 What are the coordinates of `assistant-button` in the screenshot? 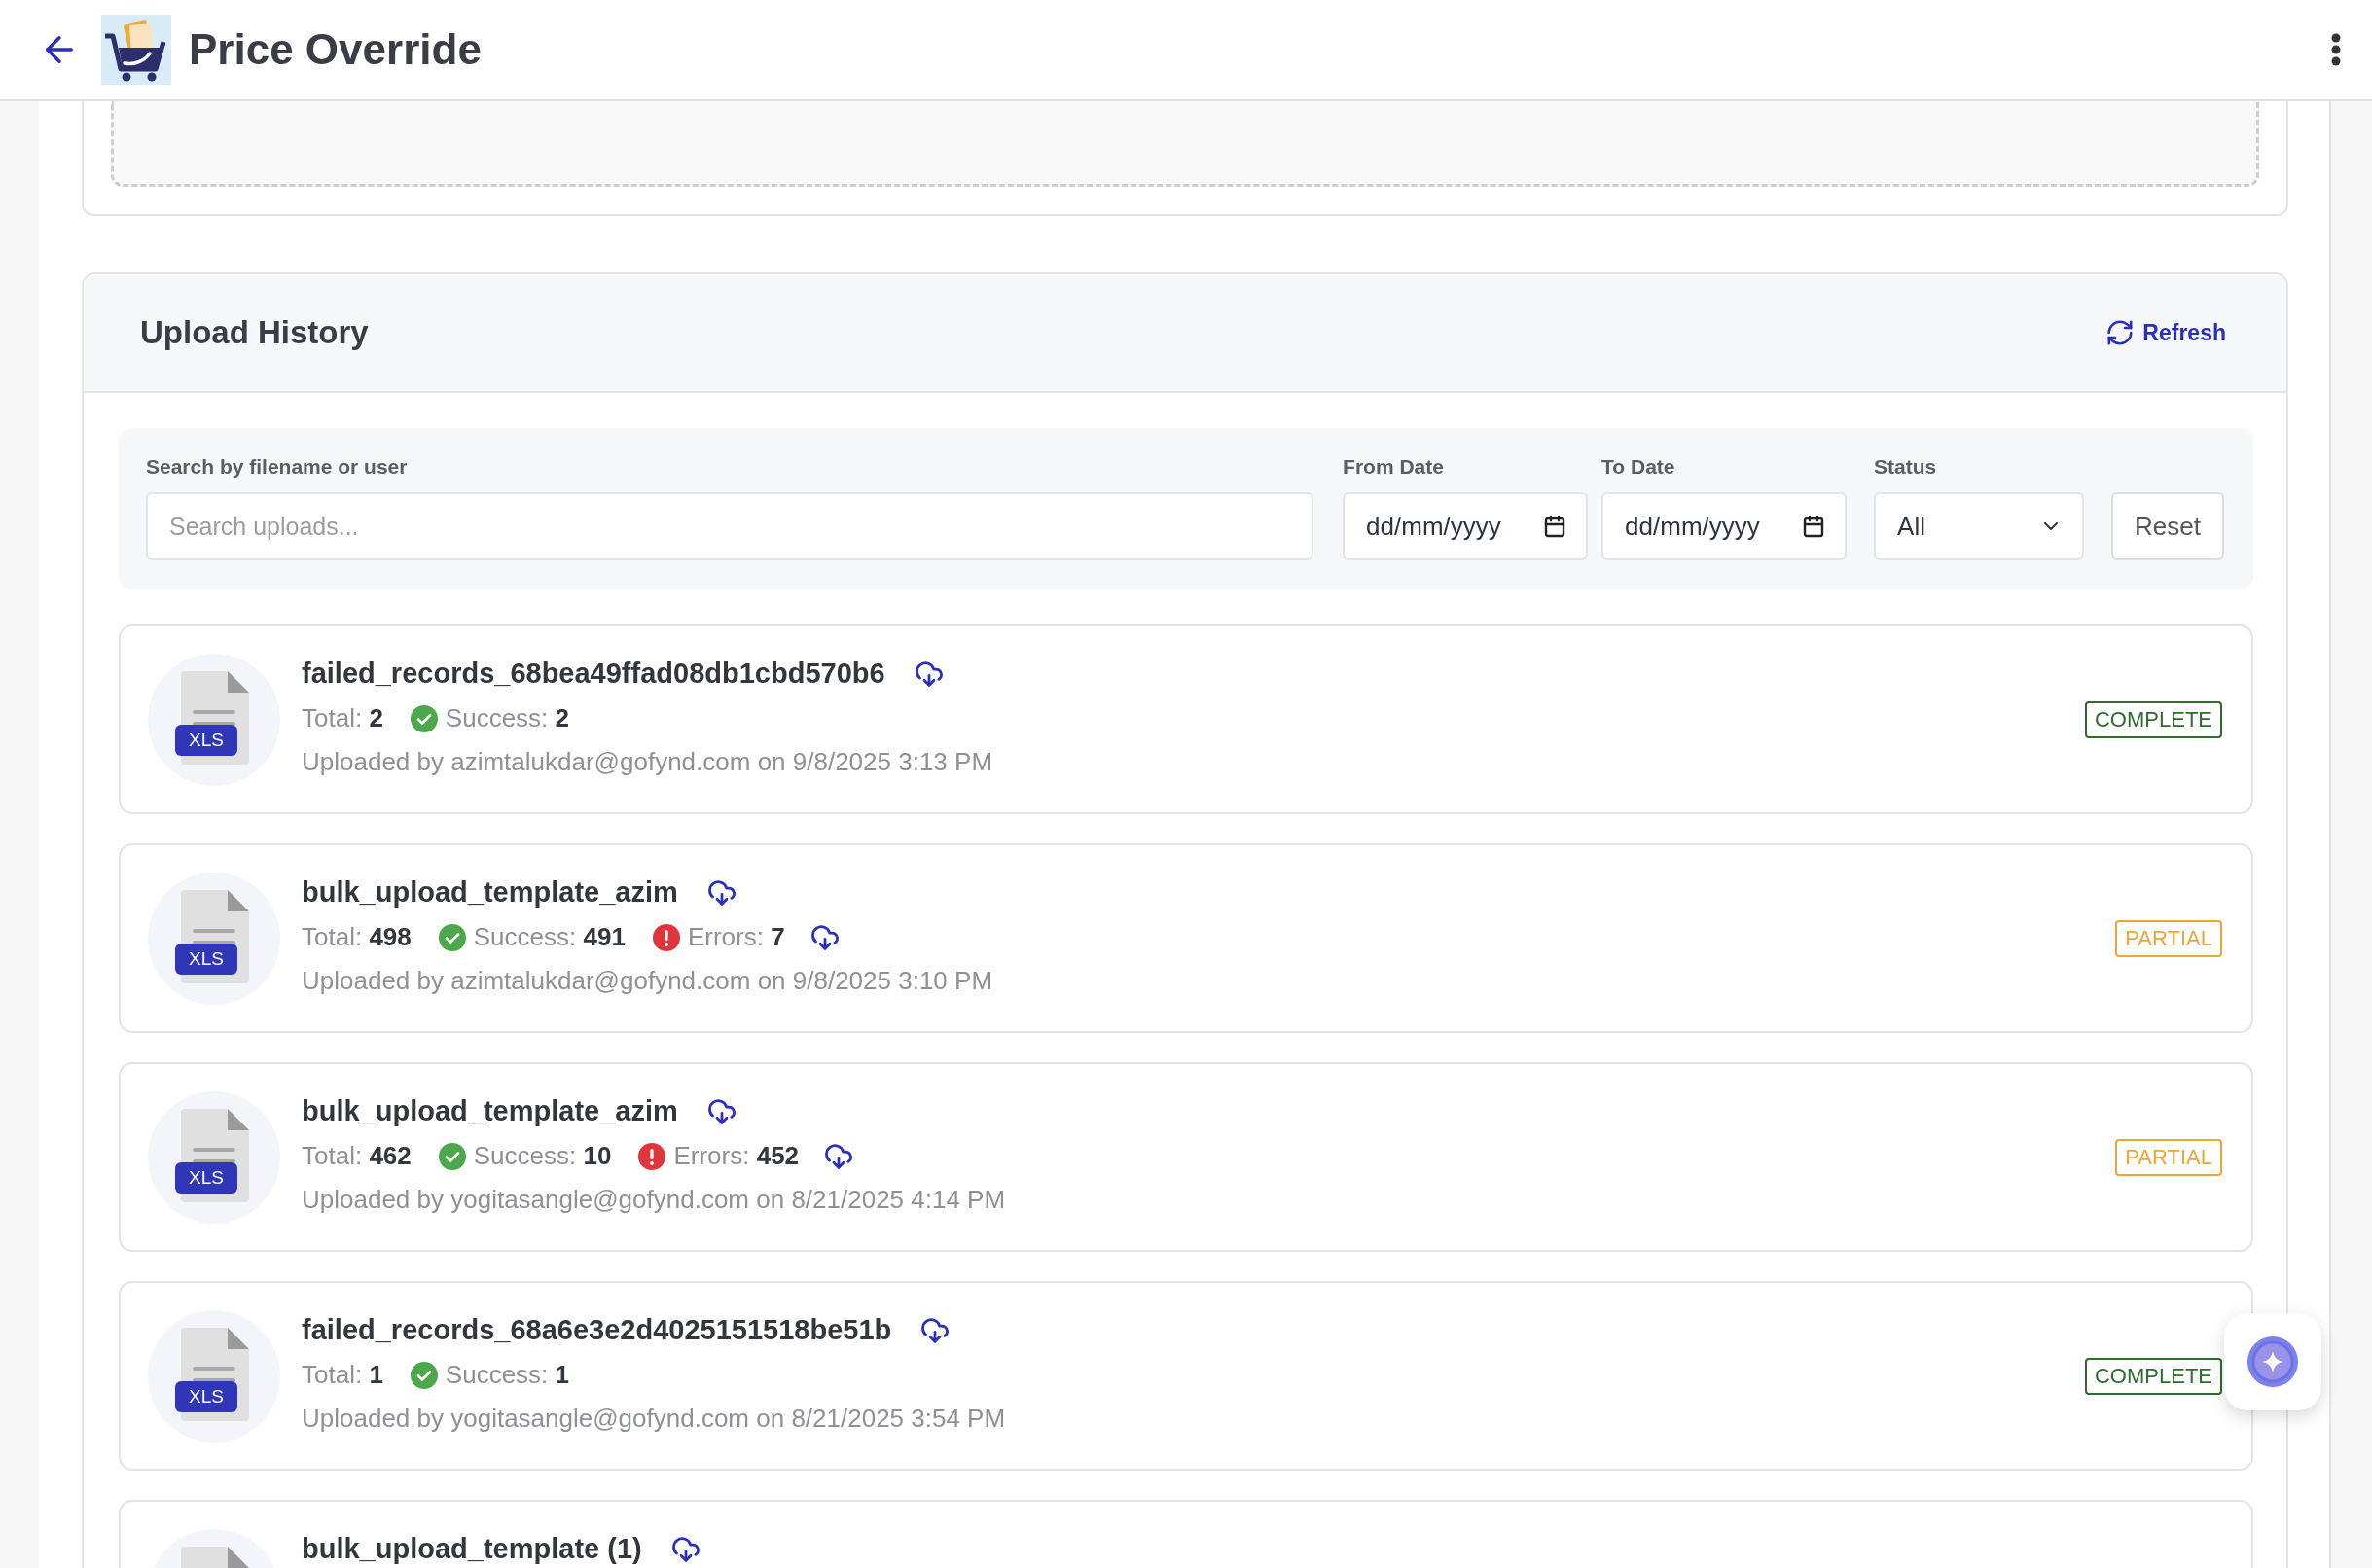 It's located at (2272, 1361).